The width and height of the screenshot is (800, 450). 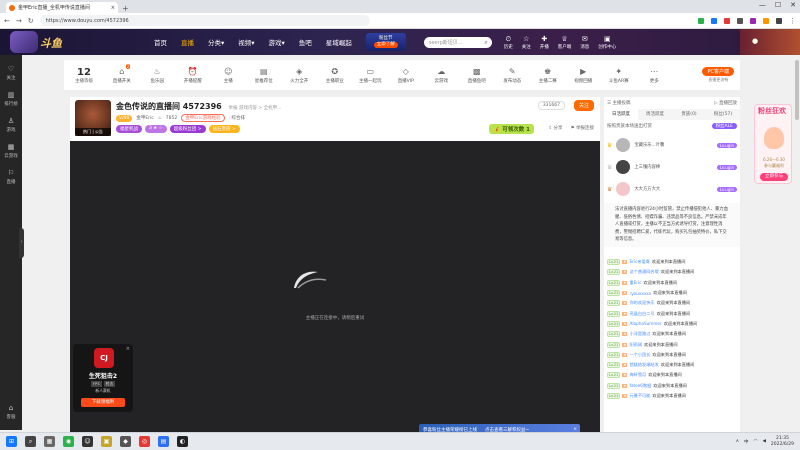 What do you see at coordinates (19, 21) in the screenshot?
I see `forward-icon: →` at bounding box center [19, 21].